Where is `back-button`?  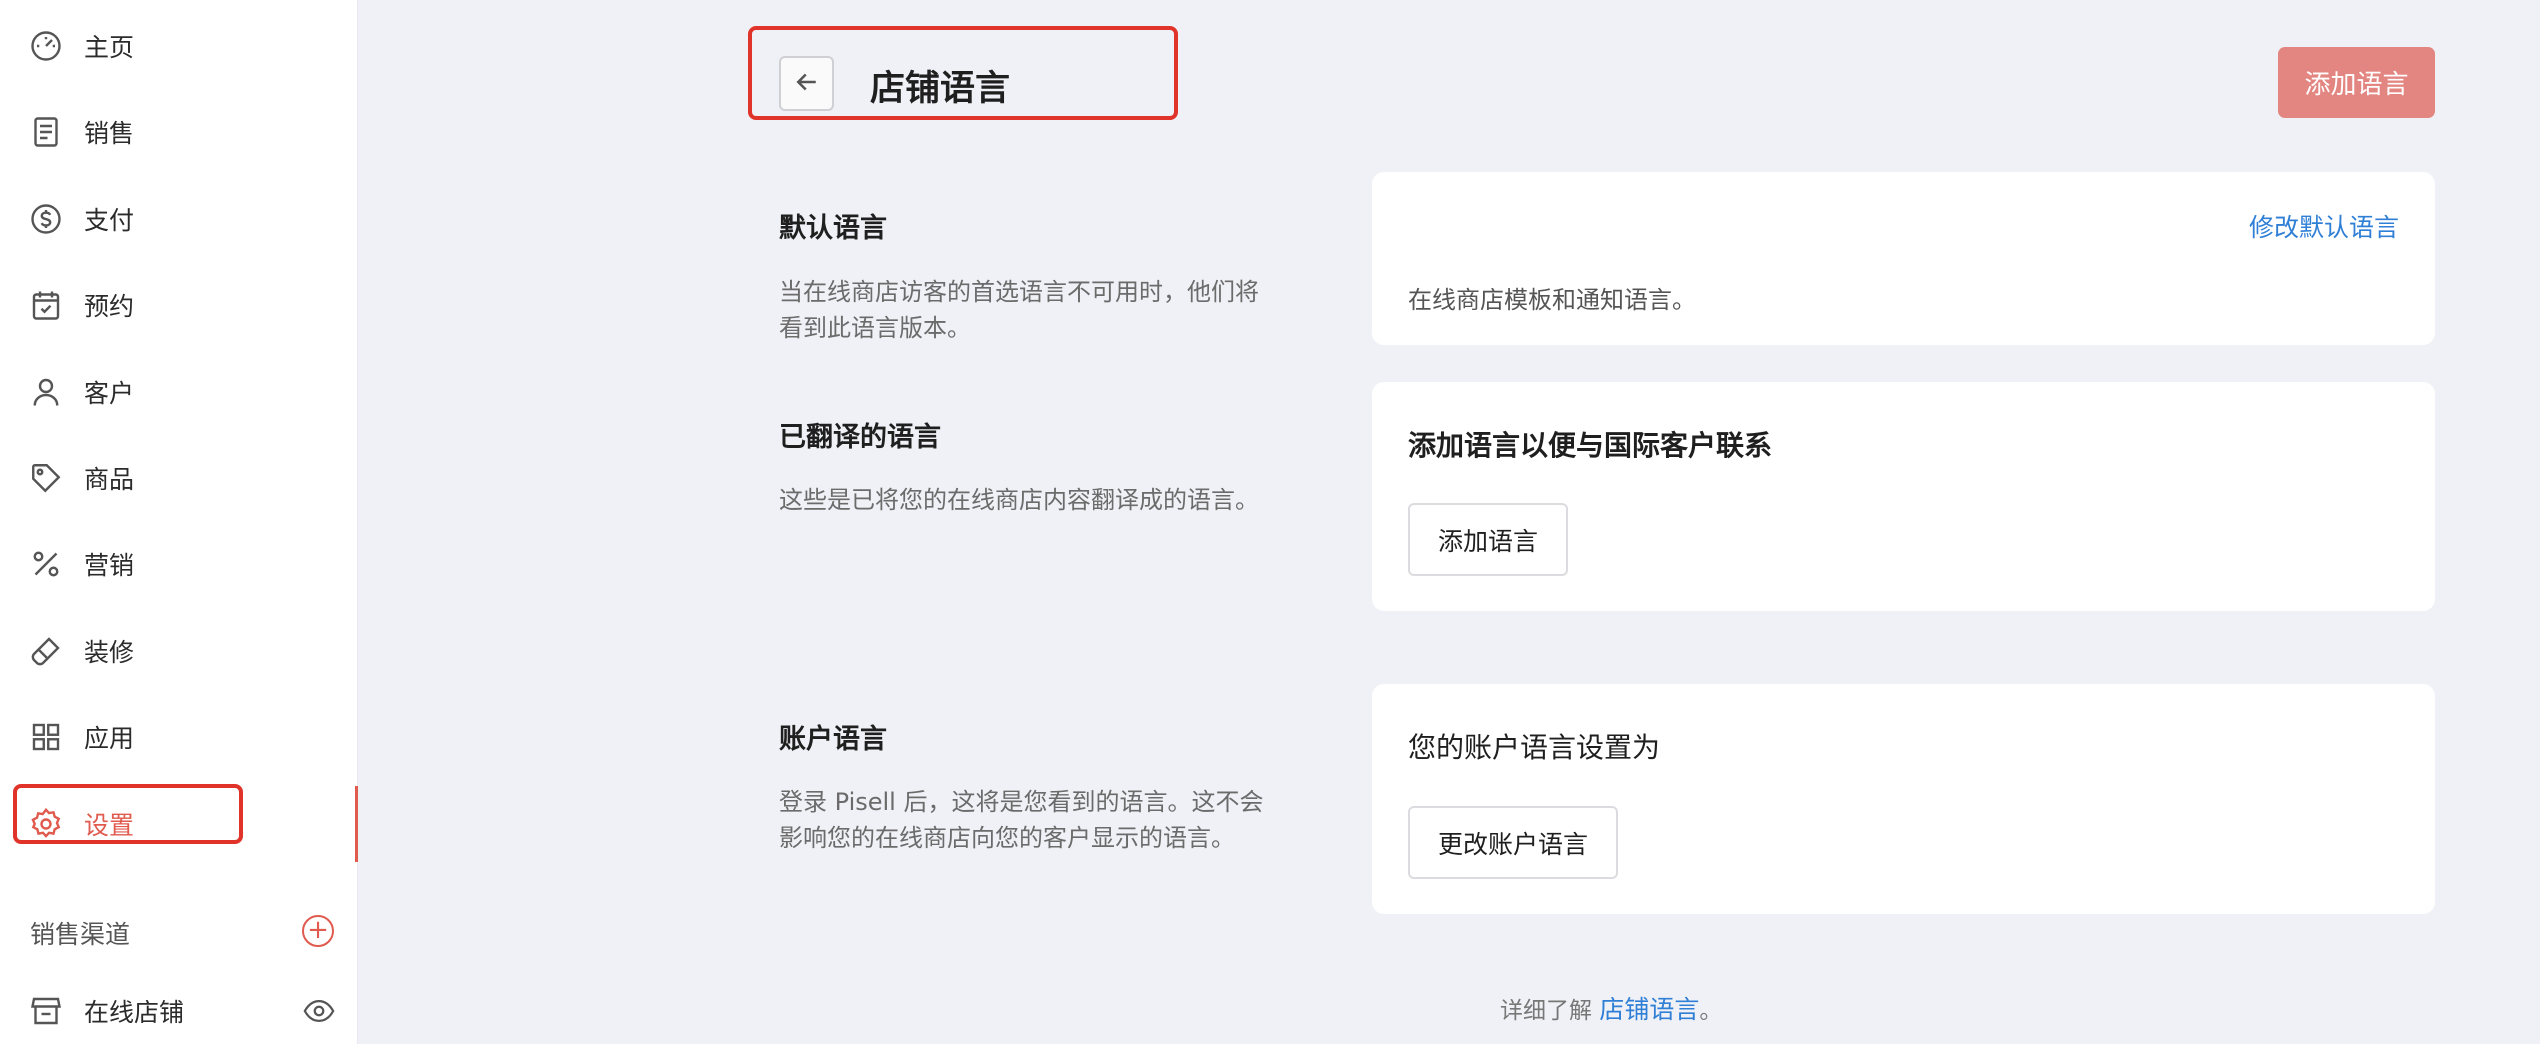
back-button is located at coordinates (806, 83).